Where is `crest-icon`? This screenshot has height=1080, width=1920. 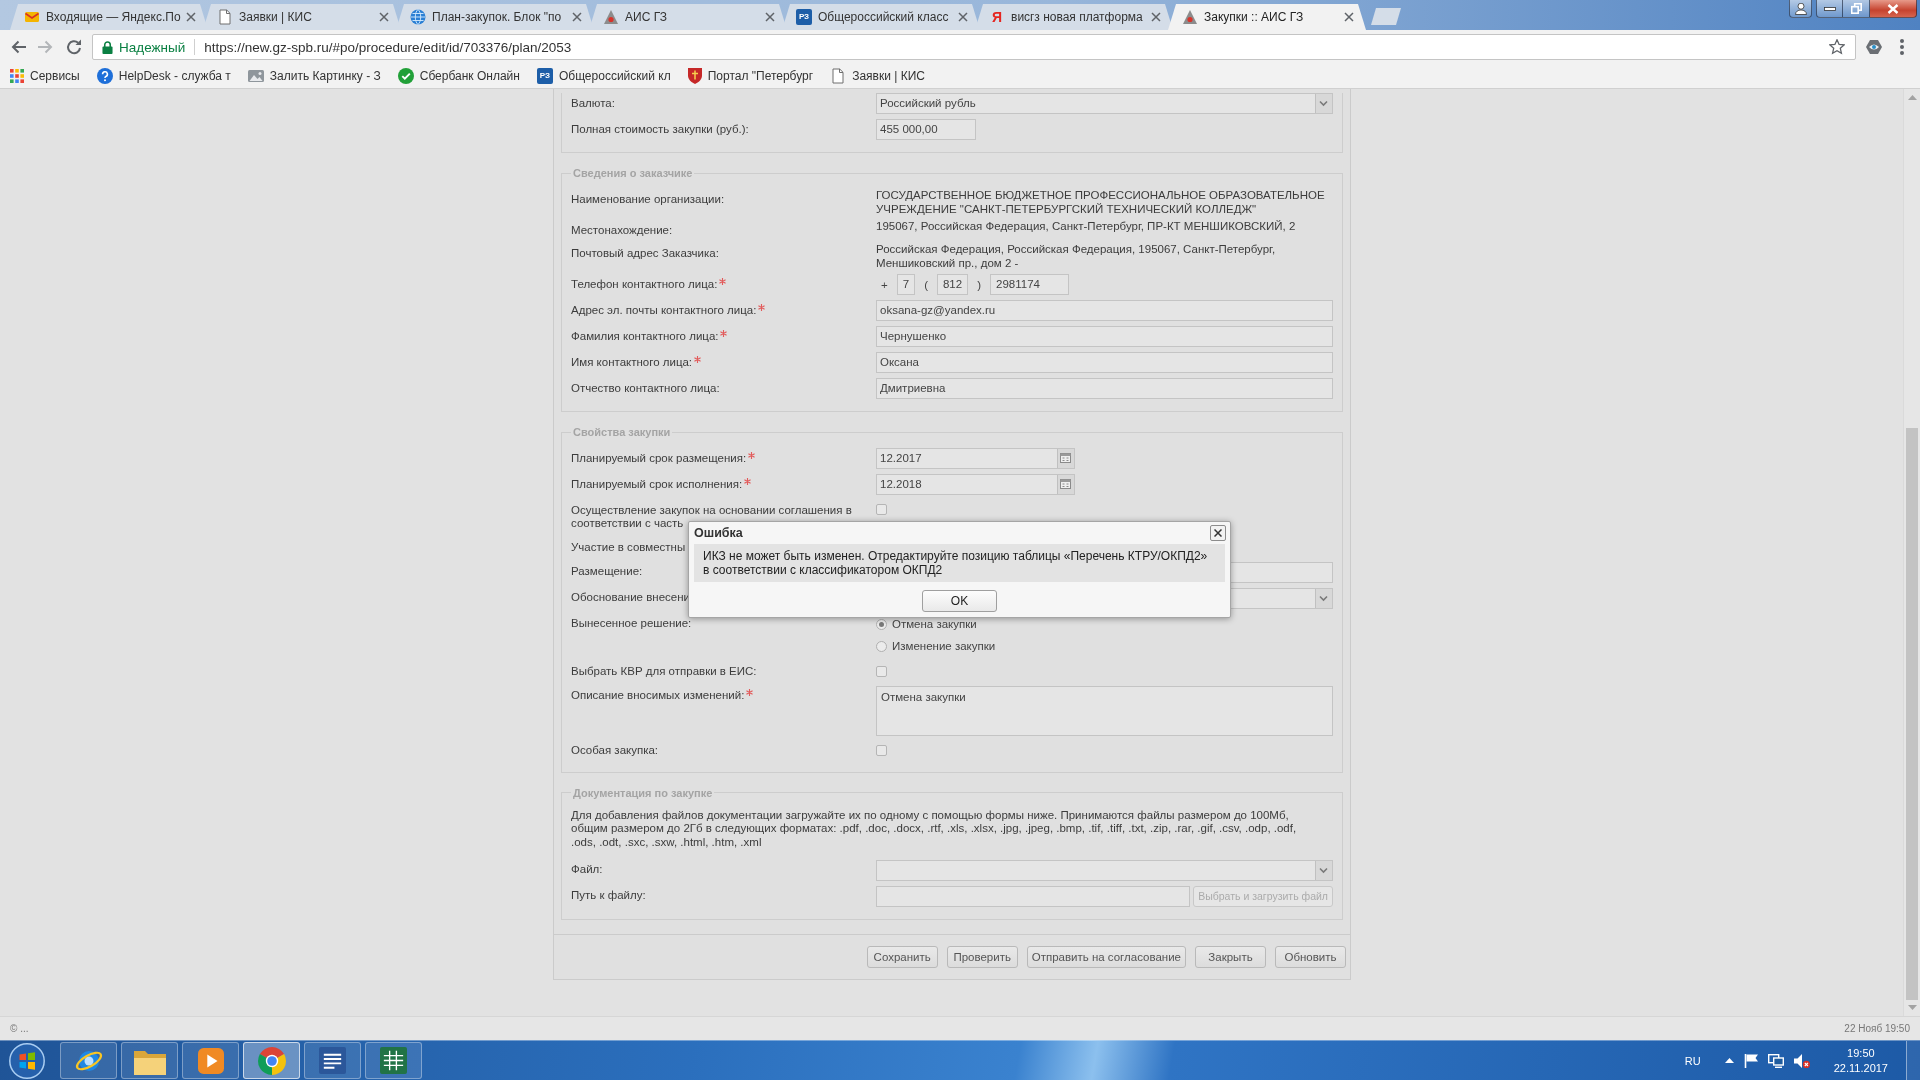
crest-icon is located at coordinates (694, 76).